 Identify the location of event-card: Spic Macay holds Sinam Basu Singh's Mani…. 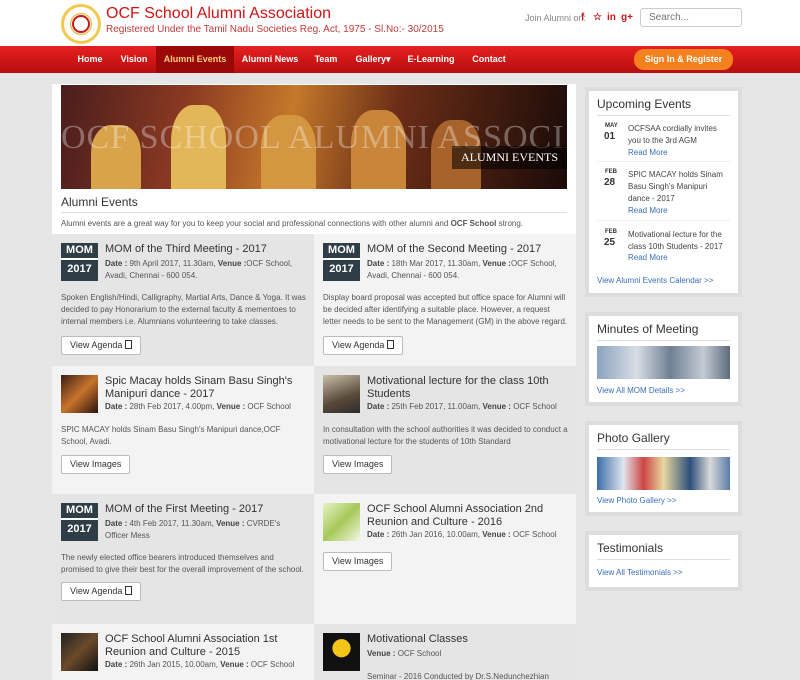
(183, 430).